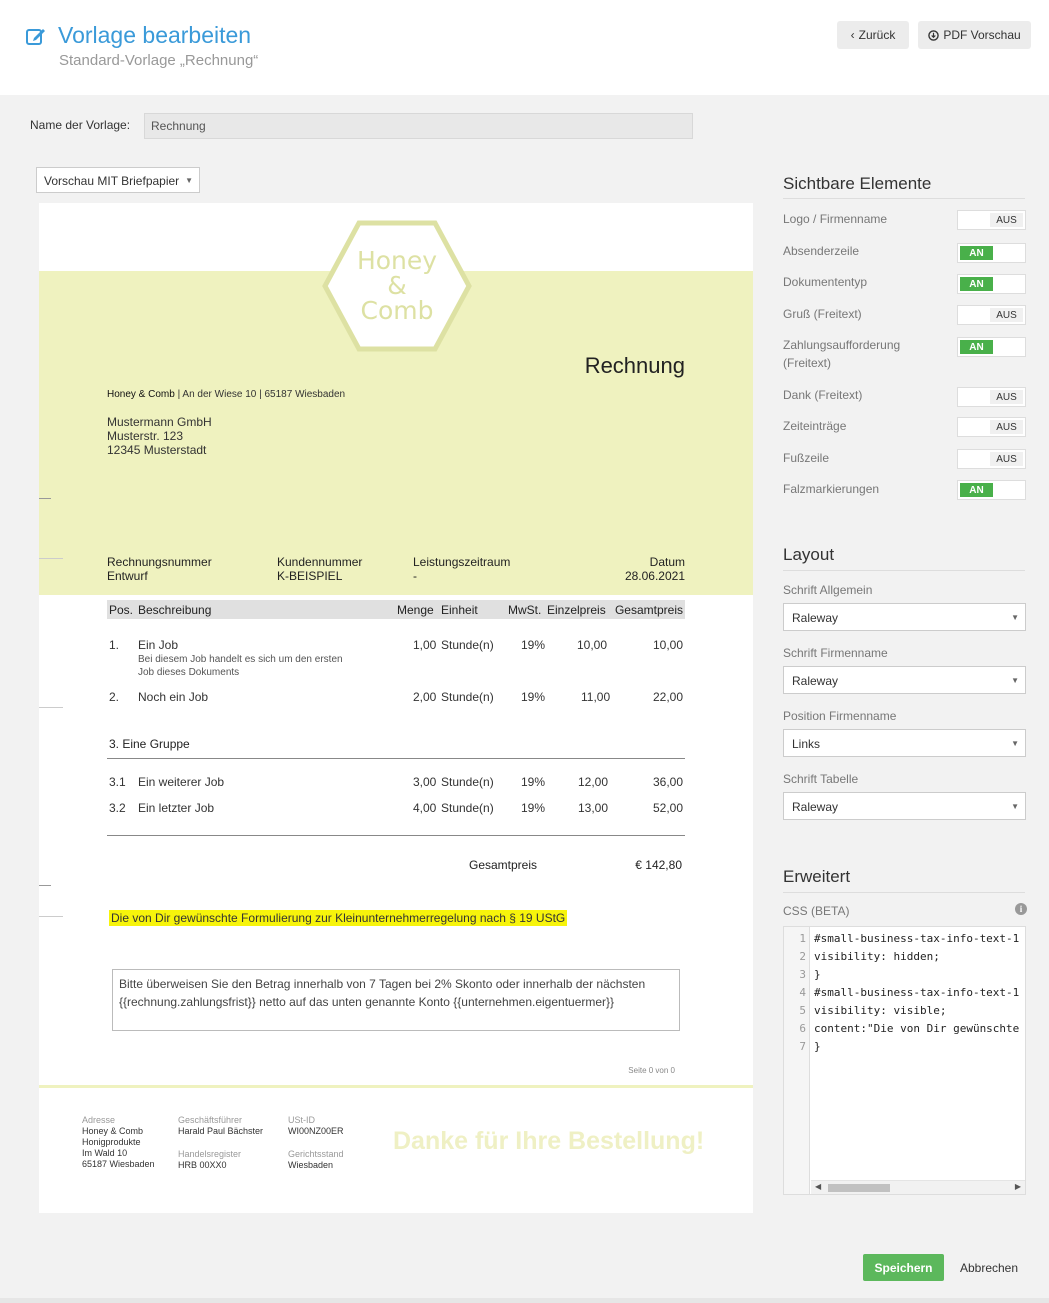 The image size is (1049, 1303). Describe the element at coordinates (821, 251) in the screenshot. I see `toggle-label-sender: Absenderzeile` at that location.